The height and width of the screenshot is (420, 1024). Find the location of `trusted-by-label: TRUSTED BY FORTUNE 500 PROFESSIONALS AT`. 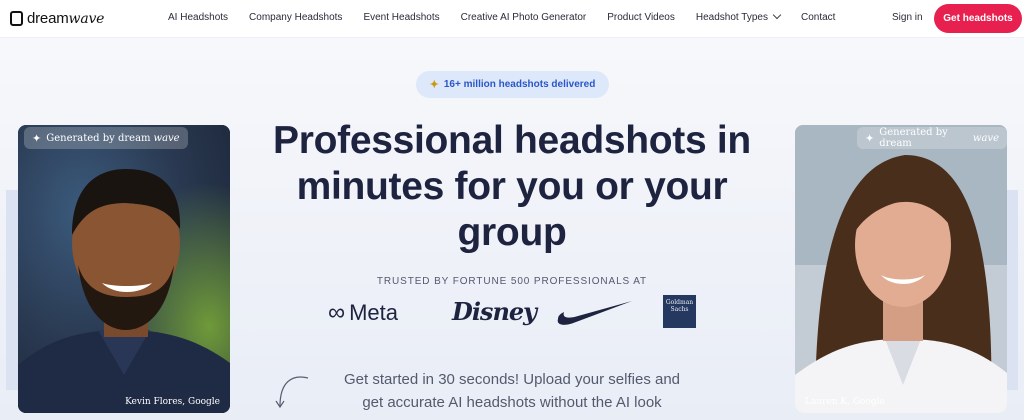

trusted-by-label: TRUSTED BY FORTUNE 500 PROFESSIONALS AT is located at coordinates (512, 281).